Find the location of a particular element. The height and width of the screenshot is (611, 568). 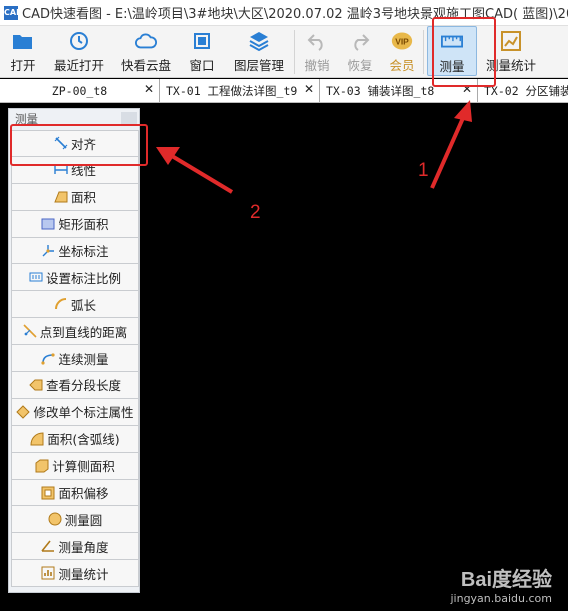

scale-icon is located at coordinates (36, 277).